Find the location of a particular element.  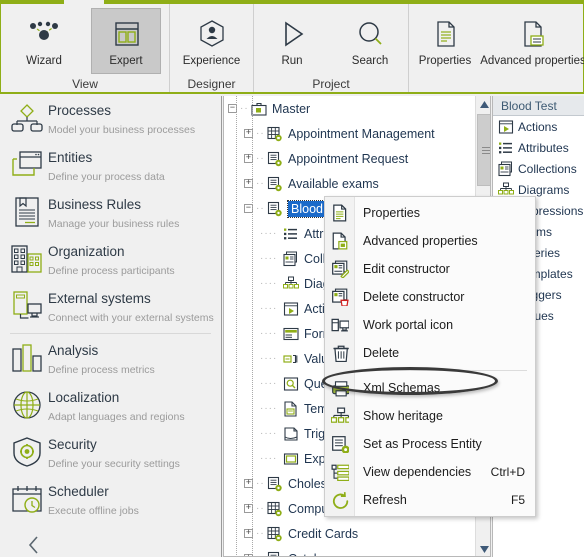

tree-node-label: Cytology is located at coordinates (312, 554).